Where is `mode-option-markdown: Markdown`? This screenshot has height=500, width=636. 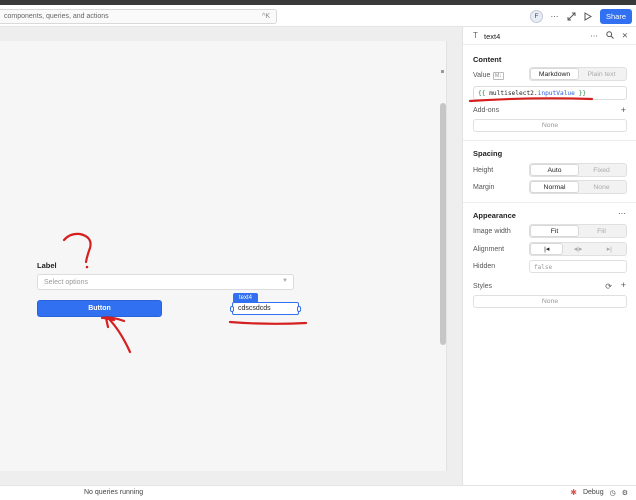 mode-option-markdown: Markdown is located at coordinates (554, 74).